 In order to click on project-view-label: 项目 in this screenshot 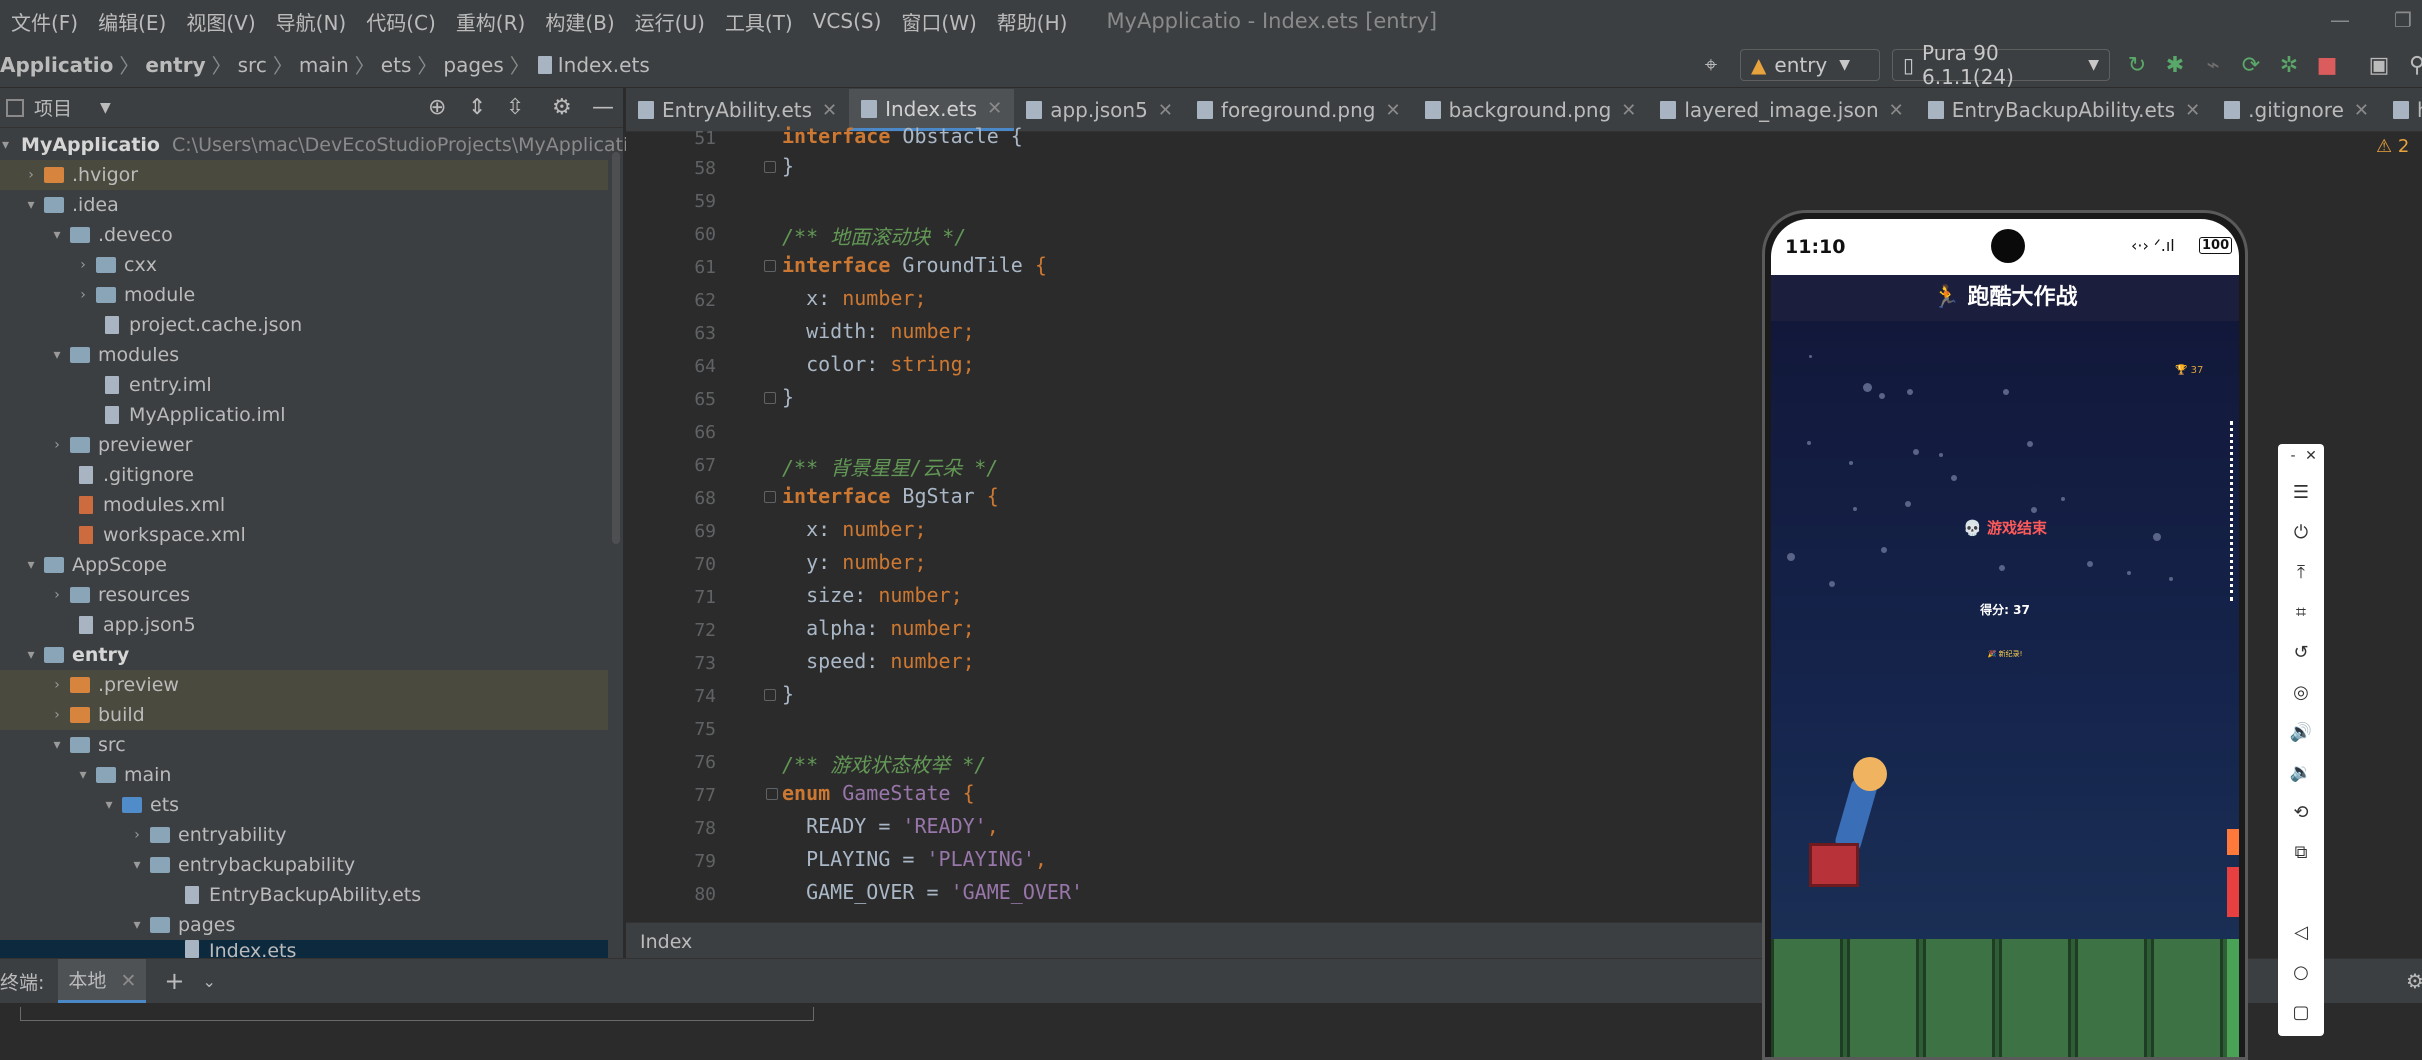, I will do `click(53, 107)`.